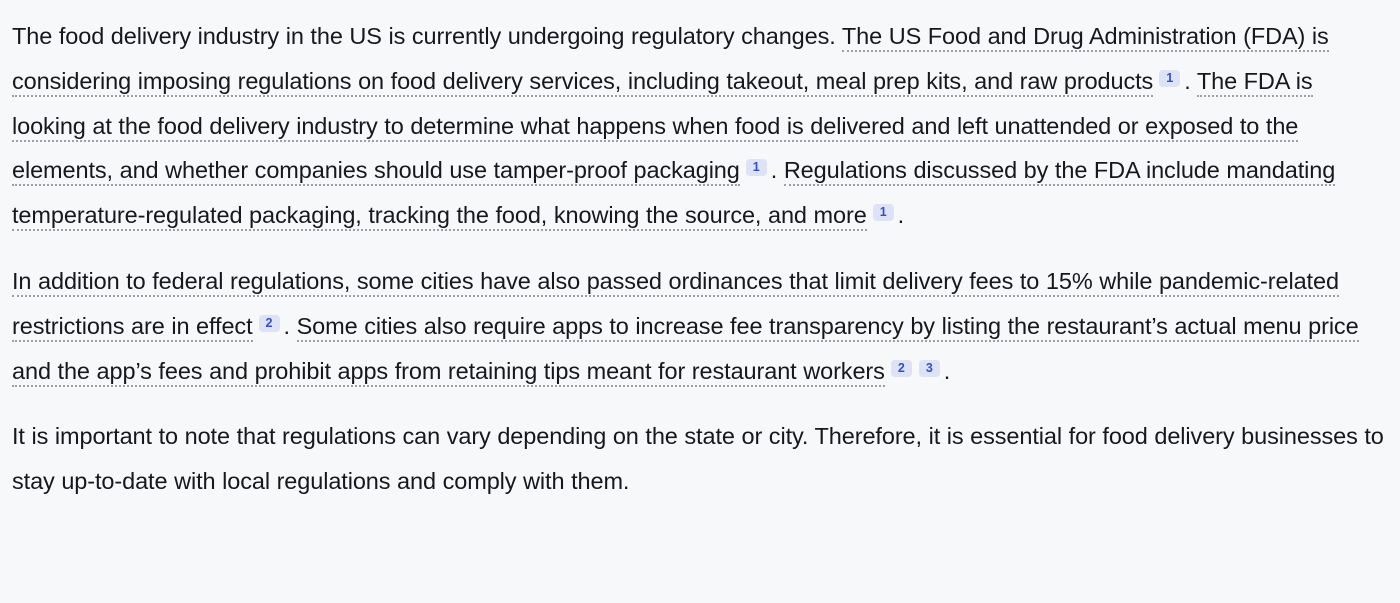  What do you see at coordinates (929, 368) in the screenshot?
I see `citation-badge: 3` at bounding box center [929, 368].